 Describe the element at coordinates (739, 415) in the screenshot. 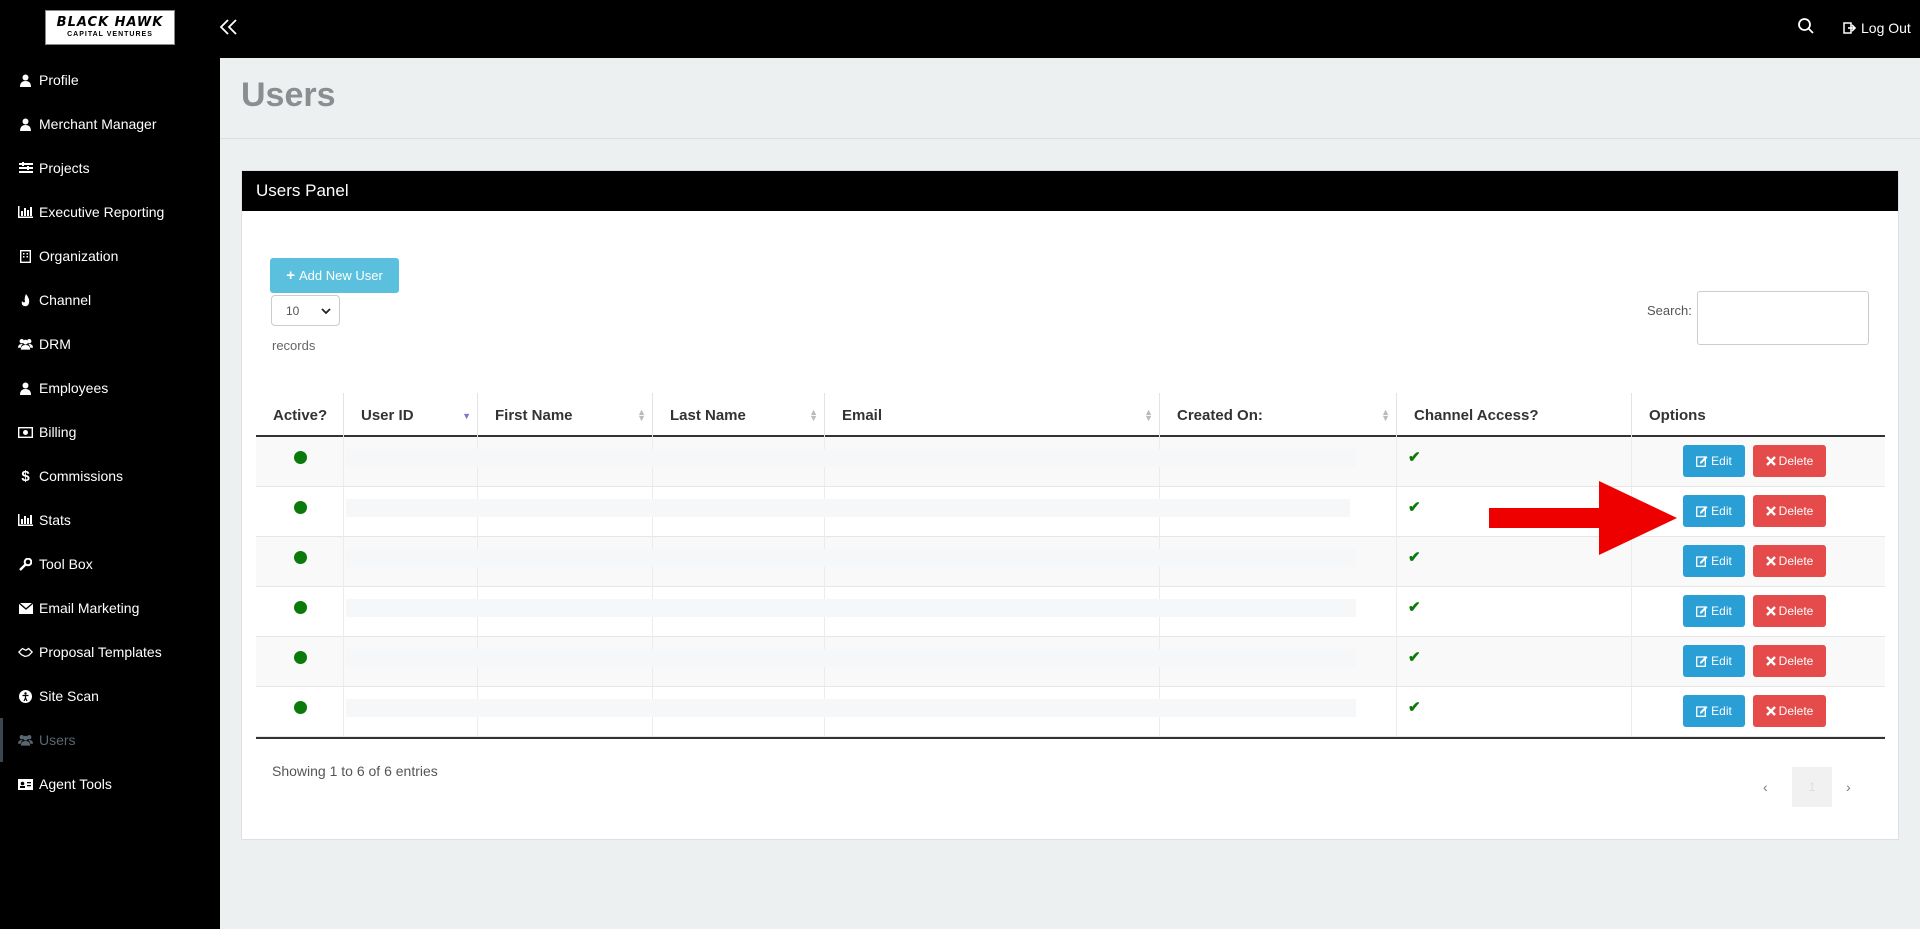

I see `column-header-last-name: Last Name ▲ ▼` at that location.